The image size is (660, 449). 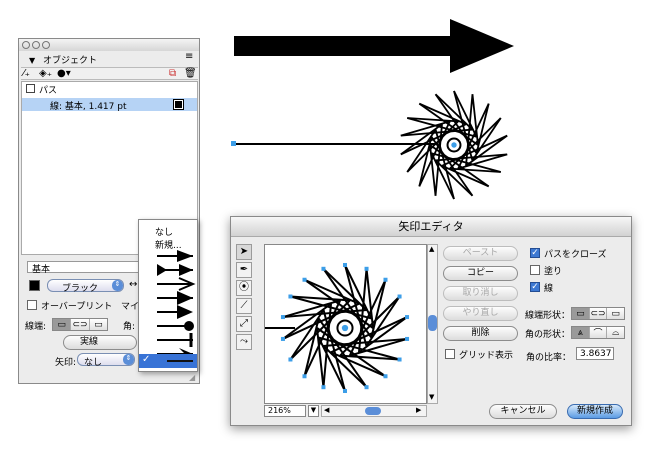 I want to click on scroll-right-icon: ▶, so click(x=418, y=410).